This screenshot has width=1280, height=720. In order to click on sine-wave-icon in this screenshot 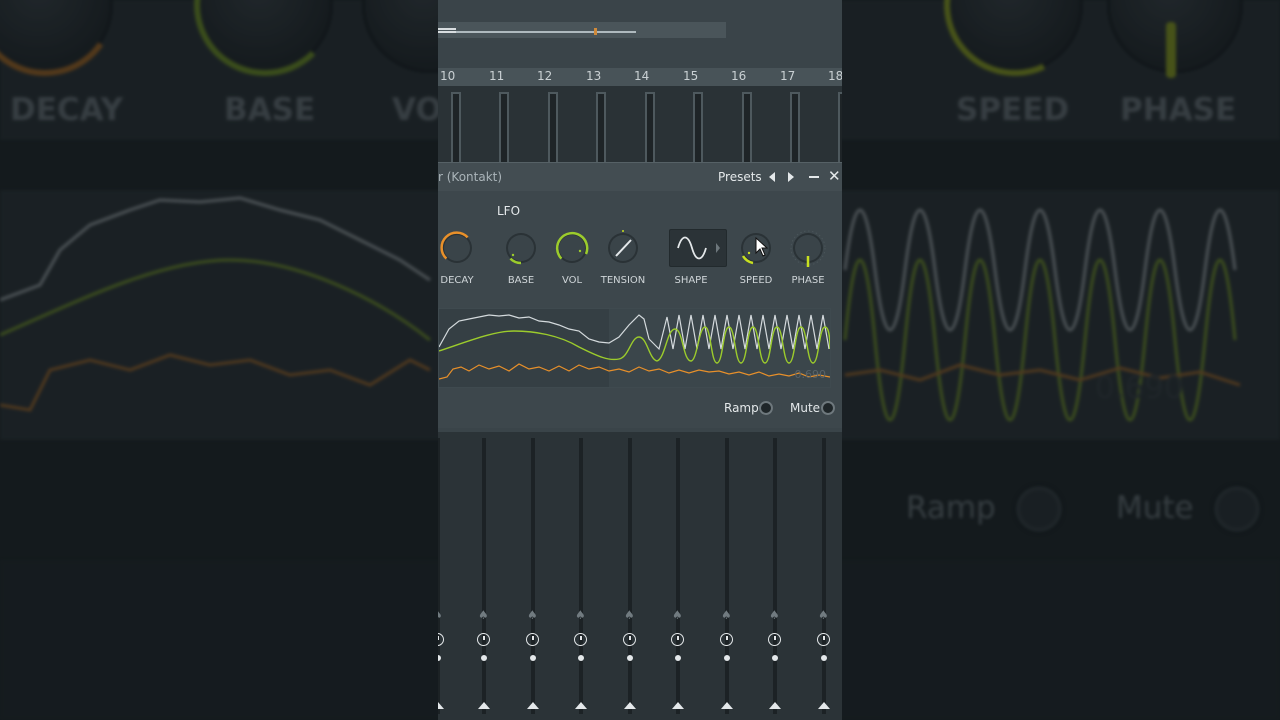, I will do `click(698, 248)`.